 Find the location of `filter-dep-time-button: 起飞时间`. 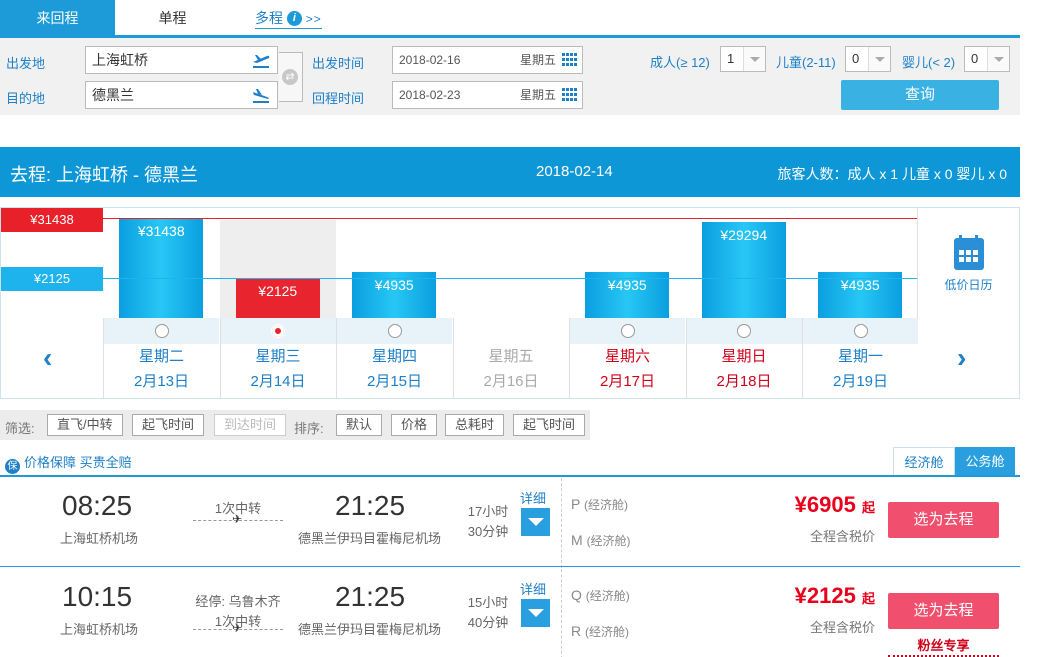

filter-dep-time-button: 起飞时间 is located at coordinates (168, 425).